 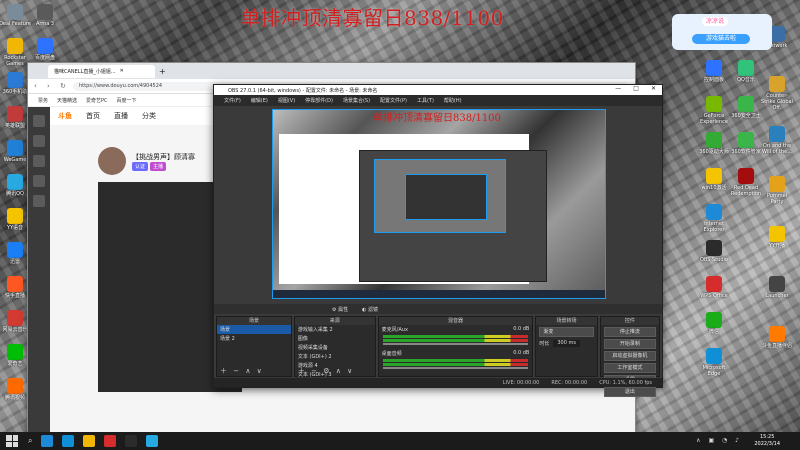 What do you see at coordinates (286, 100) in the screenshot?
I see `menu-item: 视图(V)` at bounding box center [286, 100].